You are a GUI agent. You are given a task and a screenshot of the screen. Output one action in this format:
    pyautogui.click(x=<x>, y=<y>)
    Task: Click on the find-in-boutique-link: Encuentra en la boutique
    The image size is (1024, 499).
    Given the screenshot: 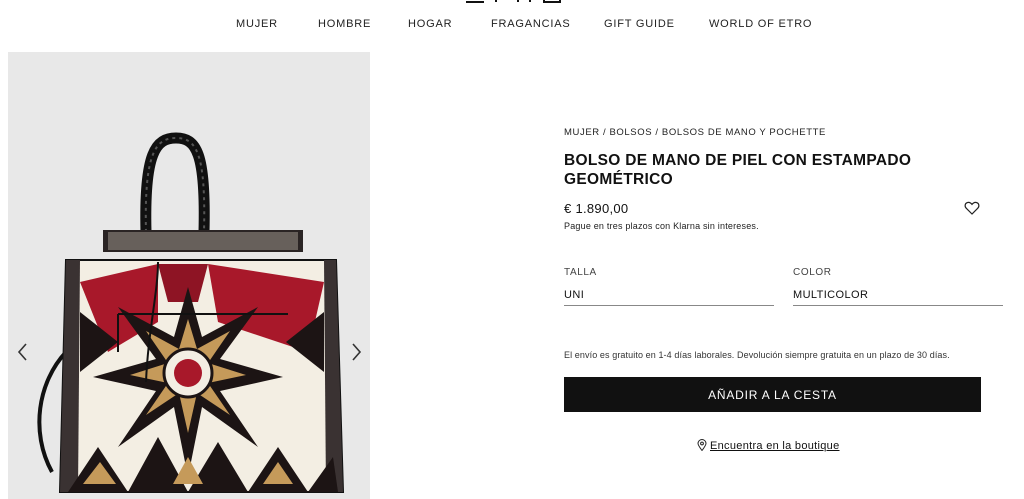 What is the action you would take?
    pyautogui.click(x=768, y=445)
    